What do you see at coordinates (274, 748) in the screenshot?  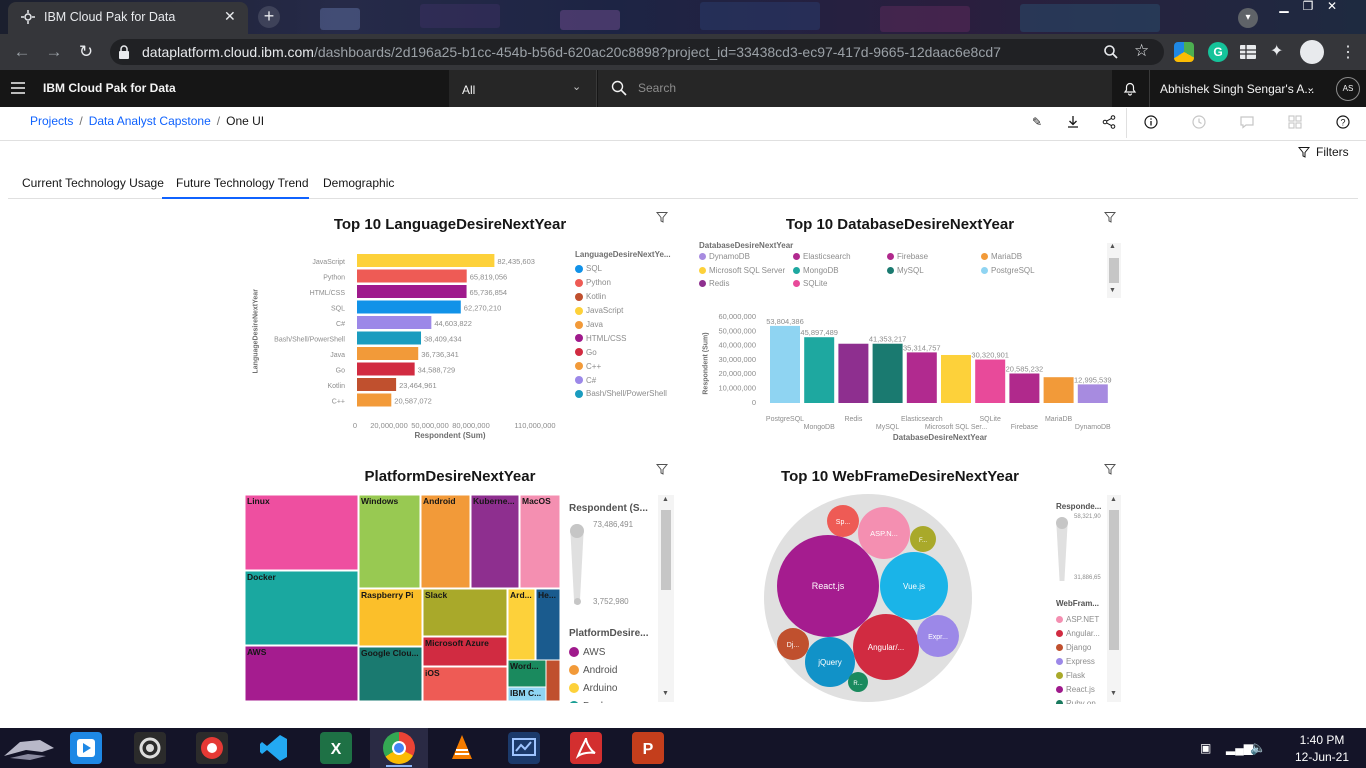 I see `vscode-icon` at bounding box center [274, 748].